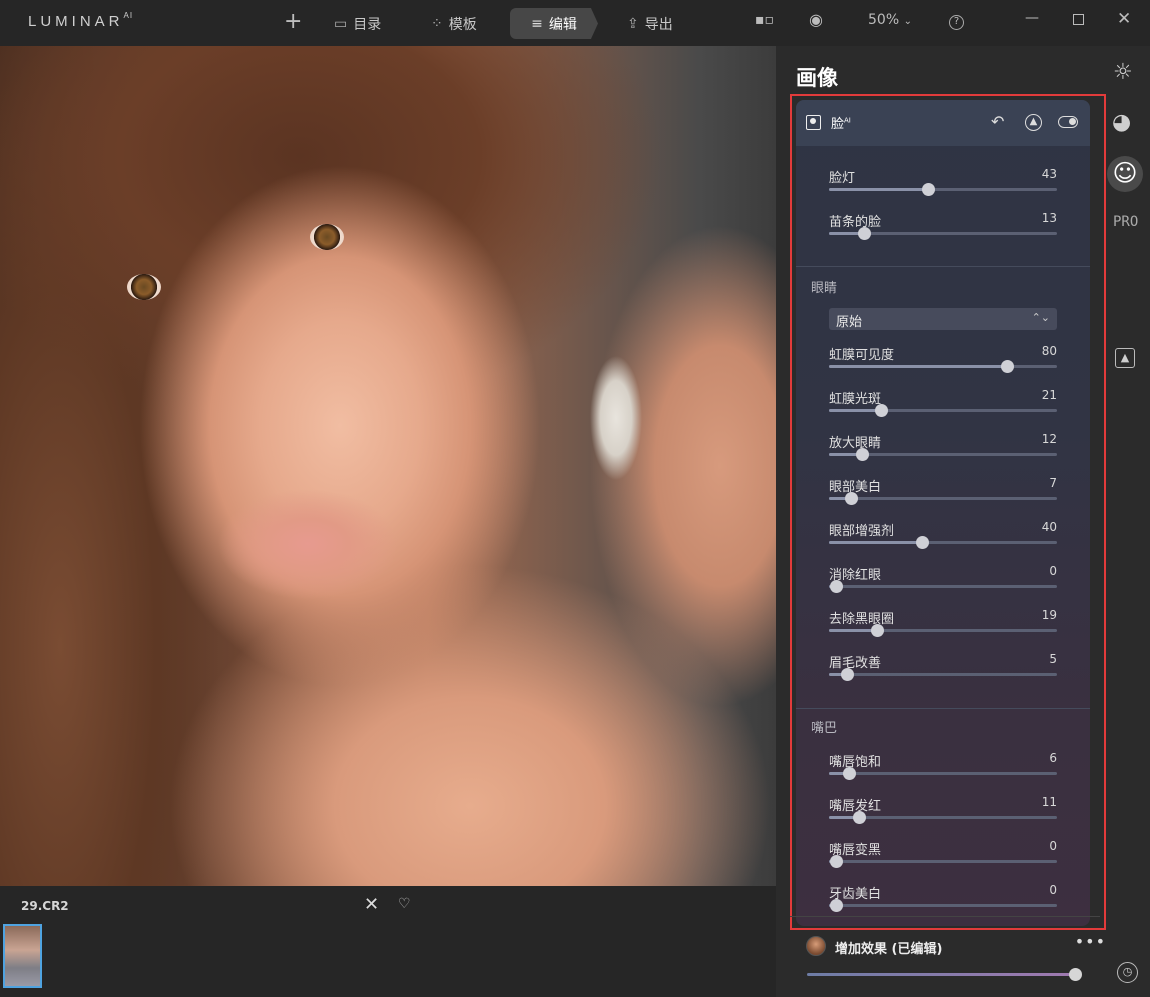 The height and width of the screenshot is (997, 1150). I want to click on photo-eye-left, so click(144, 287).